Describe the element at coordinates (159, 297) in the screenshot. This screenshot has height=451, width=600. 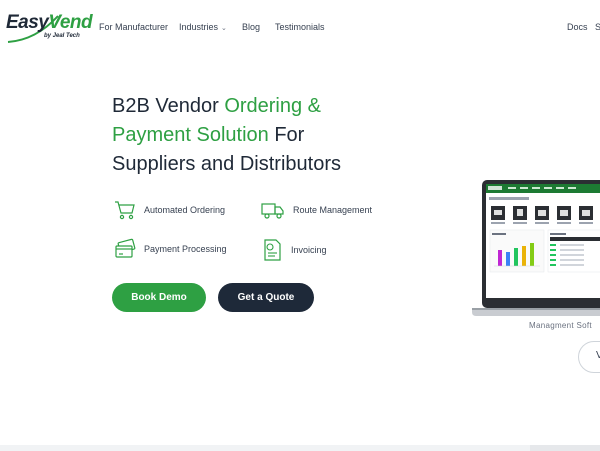
I see `book-demo-button: Book Demo` at that location.